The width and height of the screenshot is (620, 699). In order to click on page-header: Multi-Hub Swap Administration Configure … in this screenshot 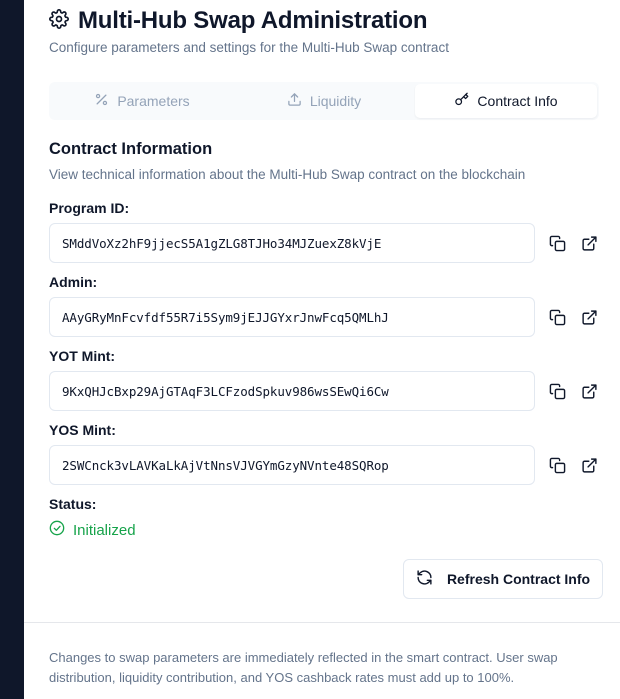, I will do `click(324, 30)`.